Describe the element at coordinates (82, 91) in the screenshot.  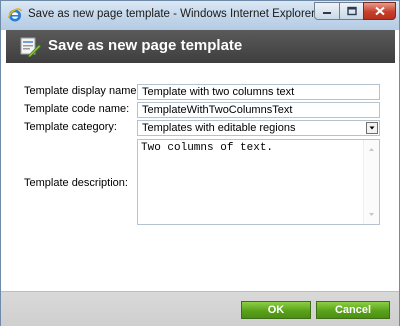
I see `display-name-label: Template display name:` at that location.